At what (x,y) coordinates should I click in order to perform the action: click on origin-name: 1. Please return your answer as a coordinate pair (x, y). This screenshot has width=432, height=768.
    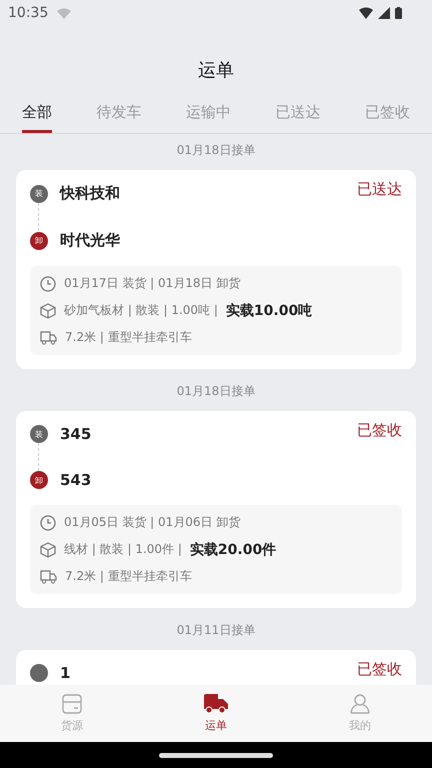
    Looking at the image, I should click on (65, 673).